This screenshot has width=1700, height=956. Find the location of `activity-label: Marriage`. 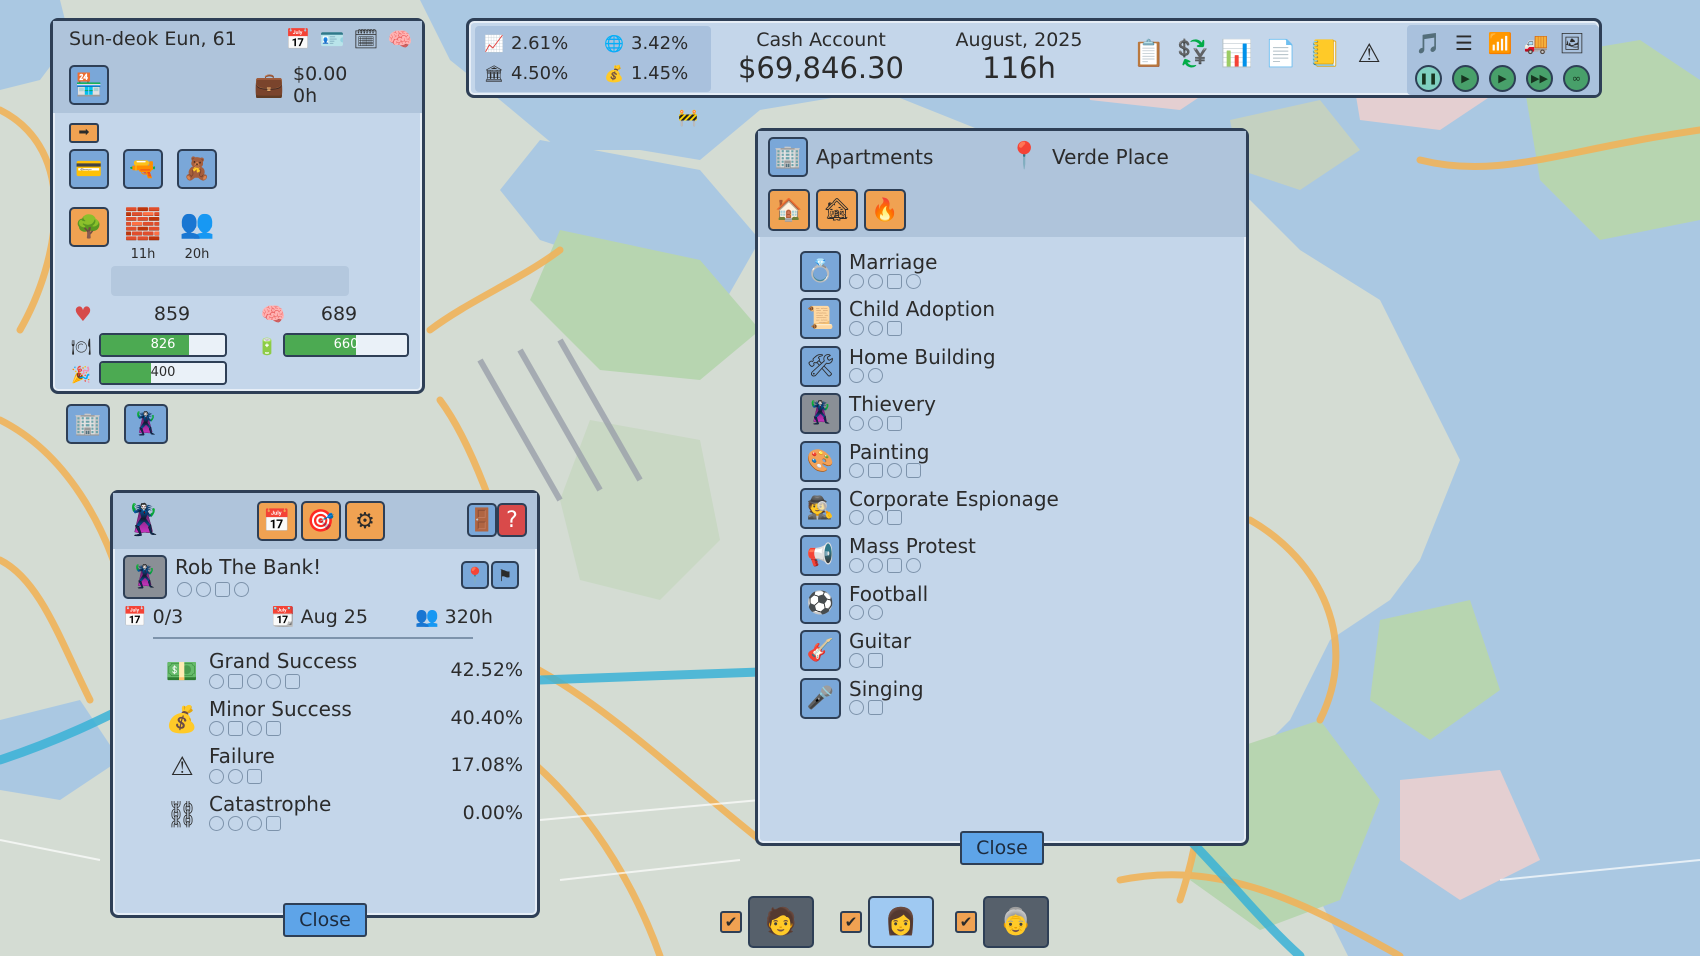

activity-label: Marriage is located at coordinates (893, 262).